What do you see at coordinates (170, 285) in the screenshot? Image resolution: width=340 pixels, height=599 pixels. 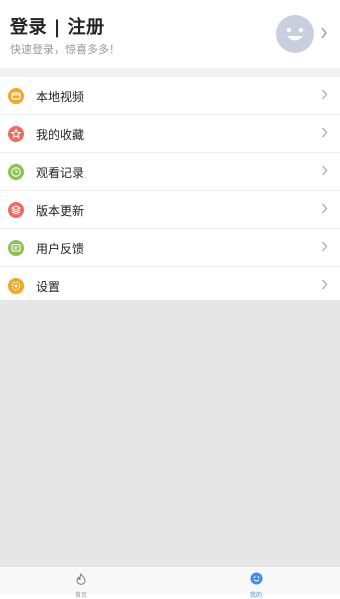 I see `menu-item-settings: 设置` at bounding box center [170, 285].